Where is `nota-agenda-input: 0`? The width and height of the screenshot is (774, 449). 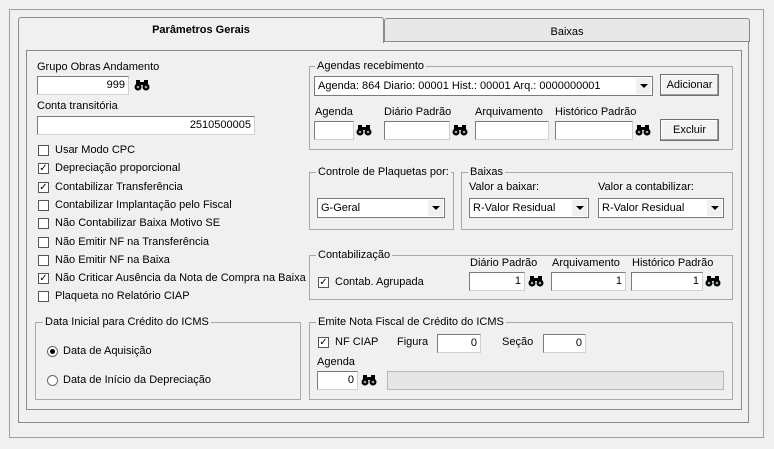 nota-agenda-input: 0 is located at coordinates (337, 380).